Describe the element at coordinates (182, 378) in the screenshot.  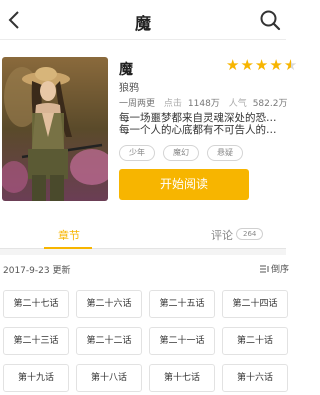
I see `chapter-button: 第十七话` at that location.